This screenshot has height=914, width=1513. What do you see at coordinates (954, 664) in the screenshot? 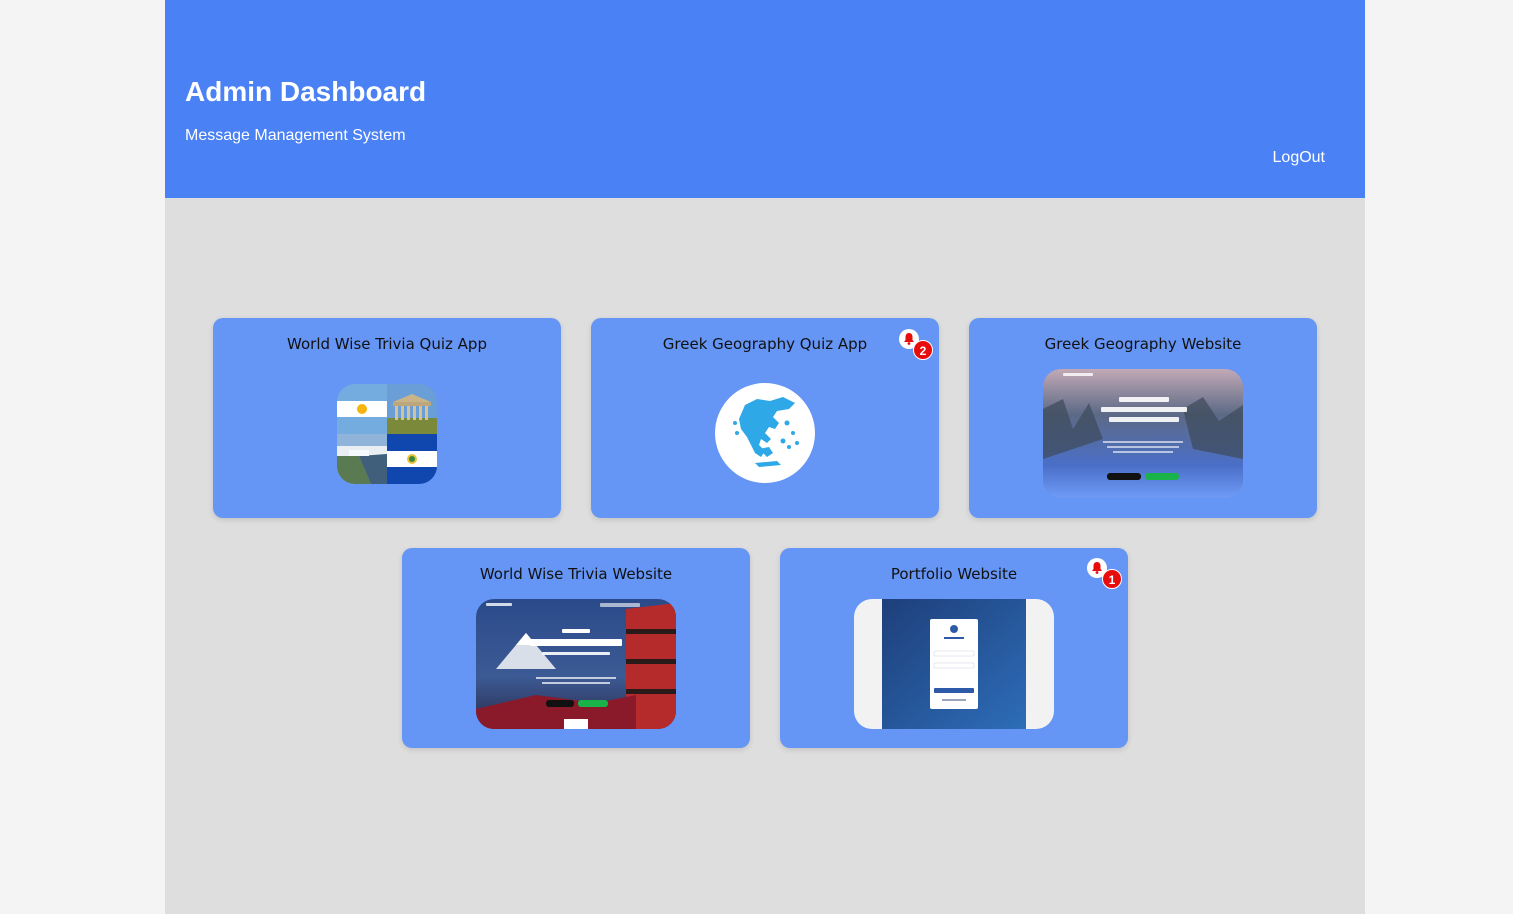
I see `login-screenshot` at bounding box center [954, 664].